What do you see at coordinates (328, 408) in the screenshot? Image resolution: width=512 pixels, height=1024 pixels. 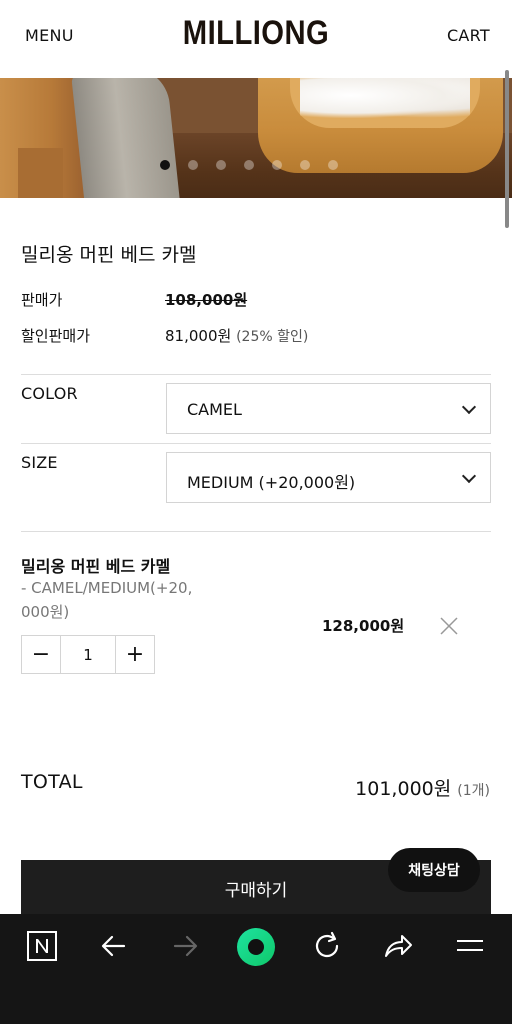 I see `color-select: CAMEL` at bounding box center [328, 408].